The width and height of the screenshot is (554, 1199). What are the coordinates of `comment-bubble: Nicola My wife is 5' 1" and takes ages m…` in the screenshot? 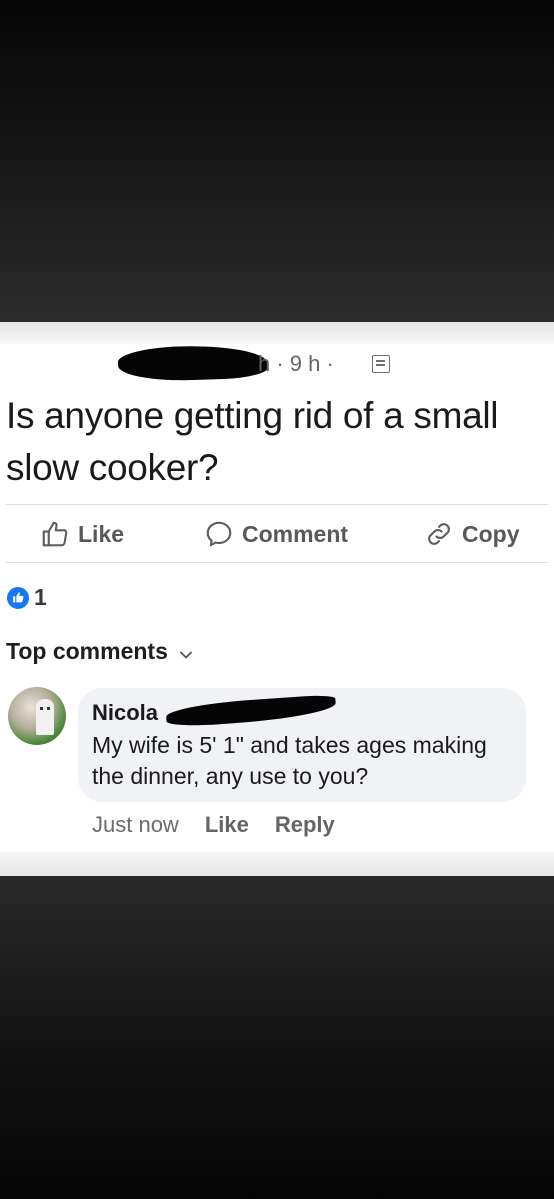 It's located at (302, 745).